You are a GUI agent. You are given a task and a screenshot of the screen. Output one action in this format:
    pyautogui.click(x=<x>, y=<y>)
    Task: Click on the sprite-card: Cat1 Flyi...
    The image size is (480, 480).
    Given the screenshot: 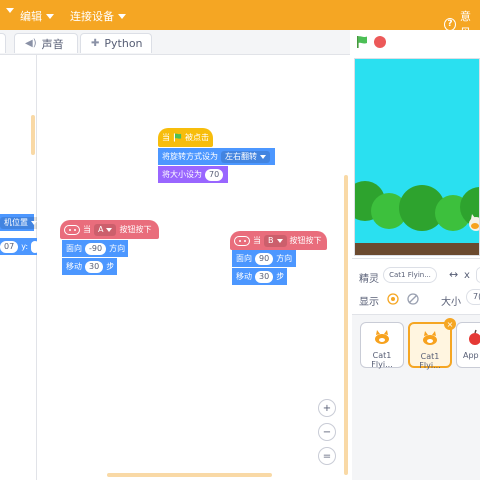 What is the action you would take?
    pyautogui.click(x=382, y=345)
    